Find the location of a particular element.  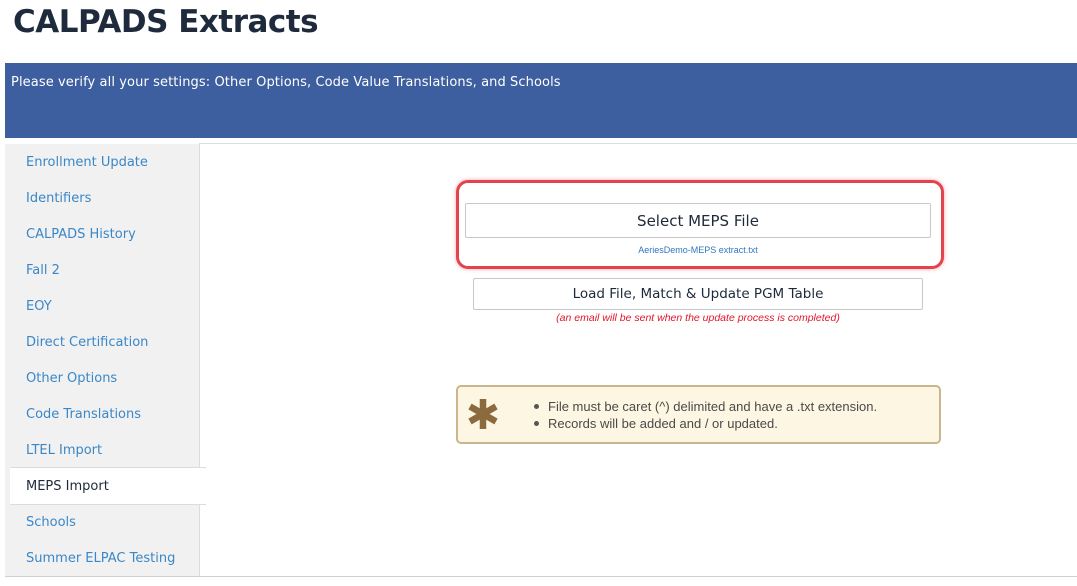

sidebar-item-enrollment-update: Enrollment Update is located at coordinates (102, 162).